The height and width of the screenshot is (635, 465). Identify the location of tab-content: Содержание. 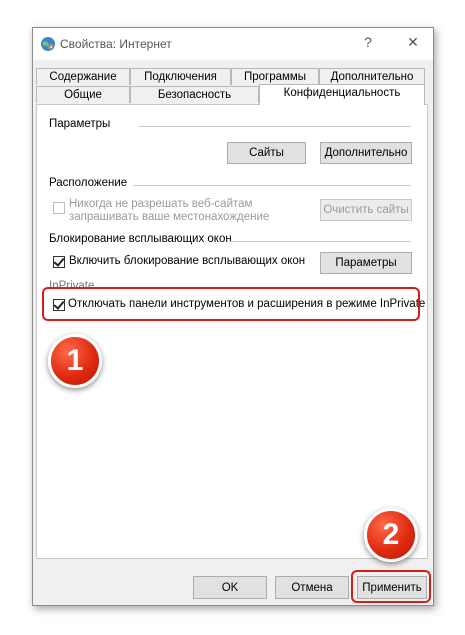
(83, 76).